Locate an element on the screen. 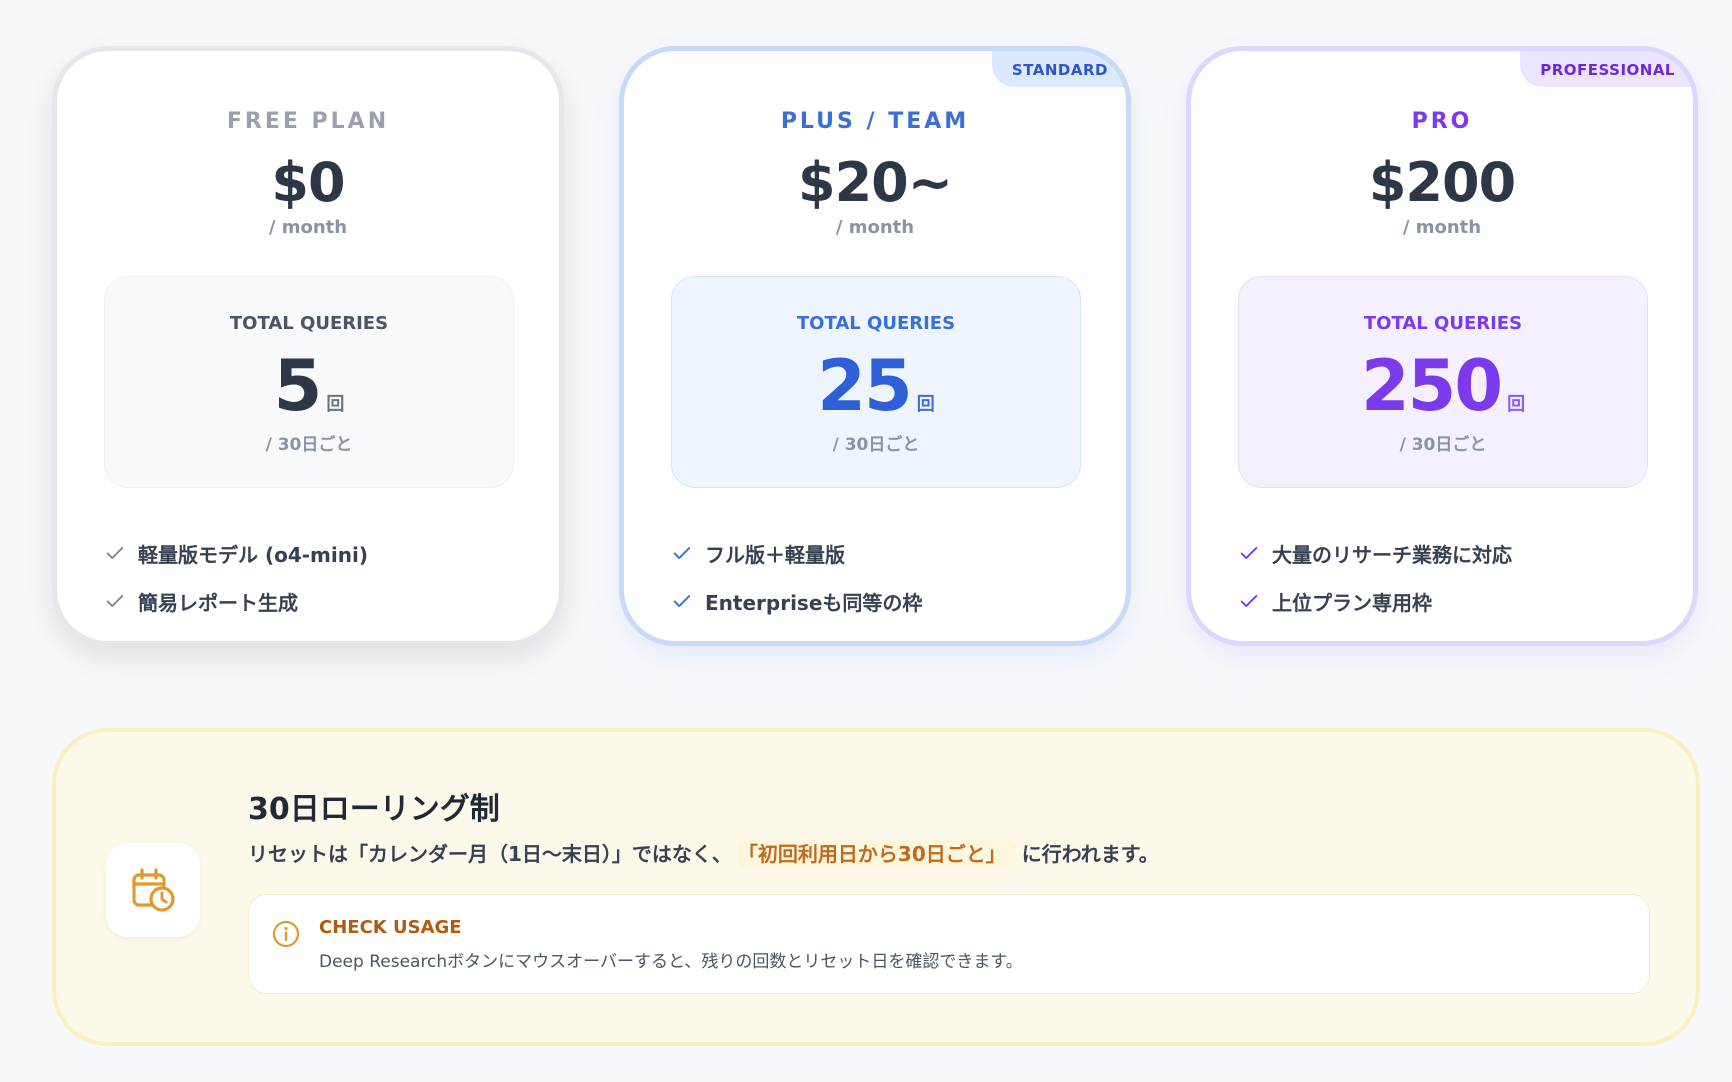  feature-list: フル版＋軽量版 Enterpriseも同等の枠 is located at coordinates (881, 577).